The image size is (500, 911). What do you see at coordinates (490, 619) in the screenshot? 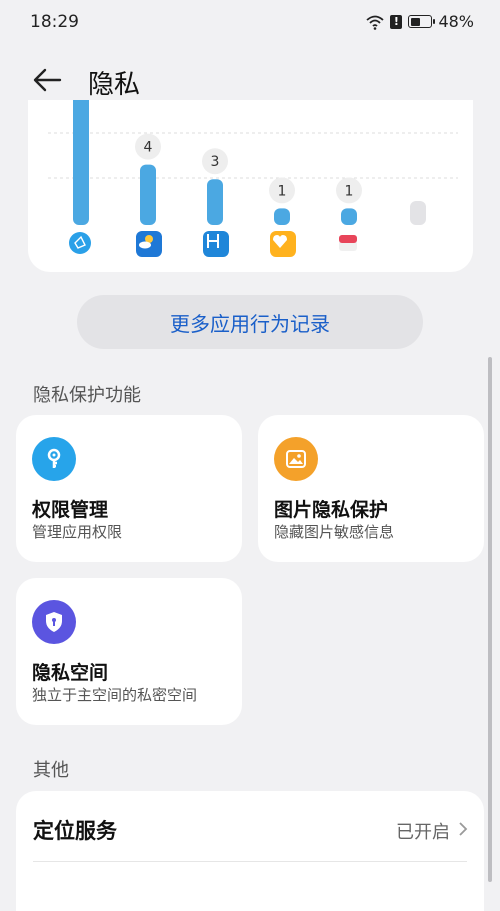
I see `scrollbar` at bounding box center [490, 619].